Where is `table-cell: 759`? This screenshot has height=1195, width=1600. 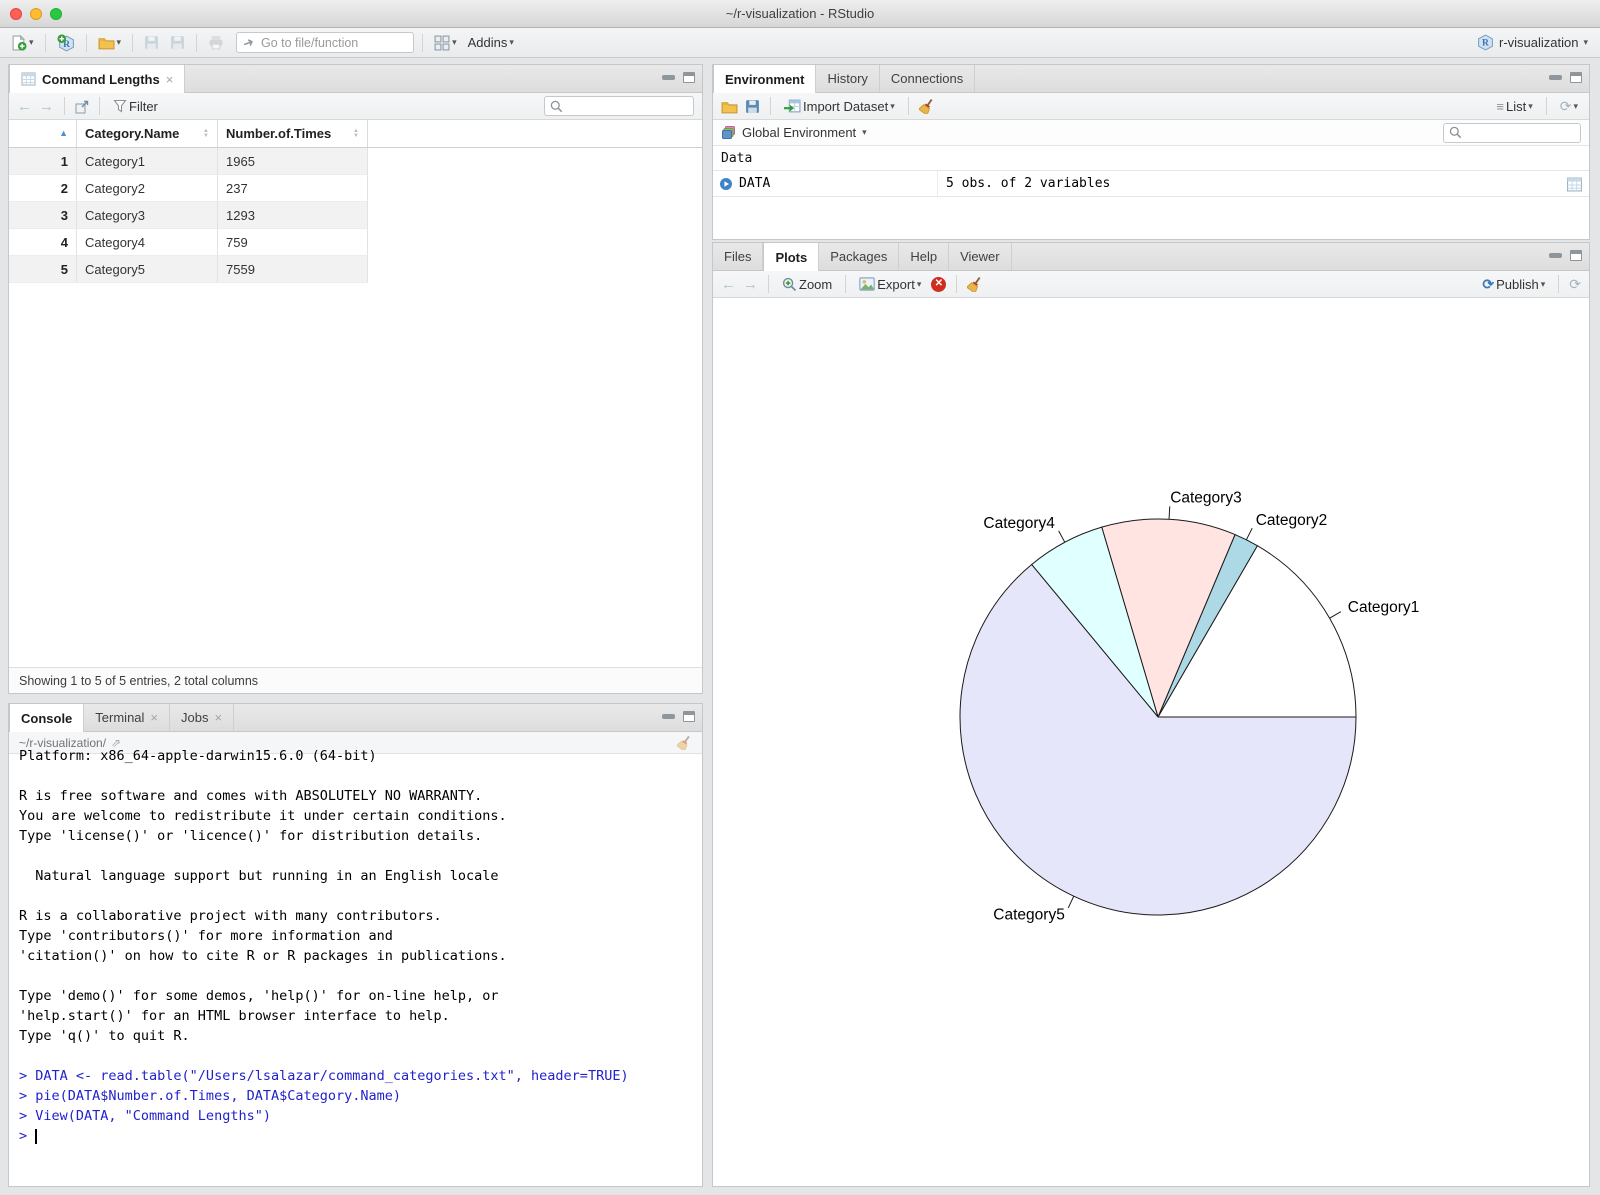 table-cell: 759 is located at coordinates (293, 242).